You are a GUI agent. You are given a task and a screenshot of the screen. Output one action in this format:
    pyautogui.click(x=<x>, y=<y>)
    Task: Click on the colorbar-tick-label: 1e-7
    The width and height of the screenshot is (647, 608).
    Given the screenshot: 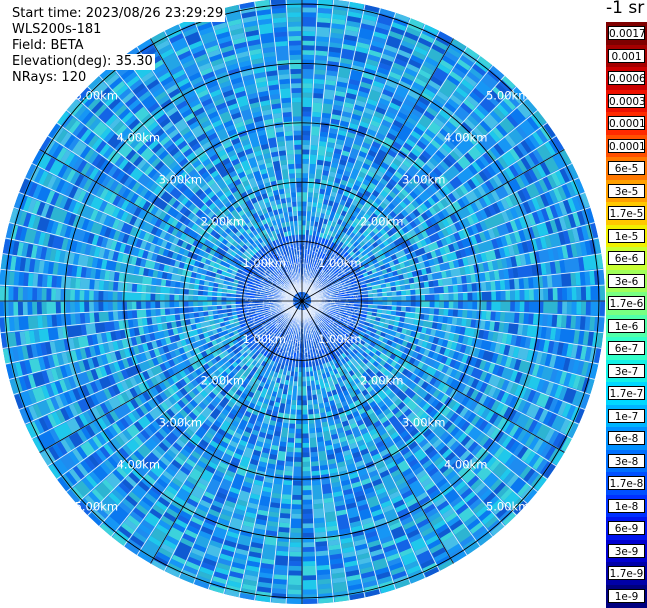 What is the action you would take?
    pyautogui.click(x=626, y=415)
    